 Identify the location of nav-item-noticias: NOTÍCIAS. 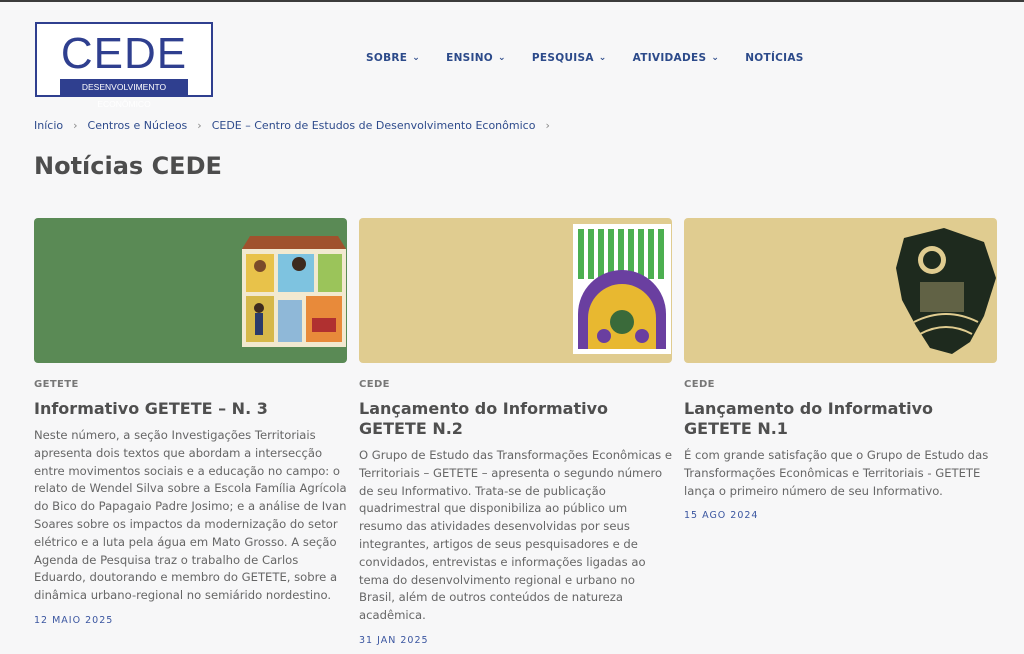
(774, 58).